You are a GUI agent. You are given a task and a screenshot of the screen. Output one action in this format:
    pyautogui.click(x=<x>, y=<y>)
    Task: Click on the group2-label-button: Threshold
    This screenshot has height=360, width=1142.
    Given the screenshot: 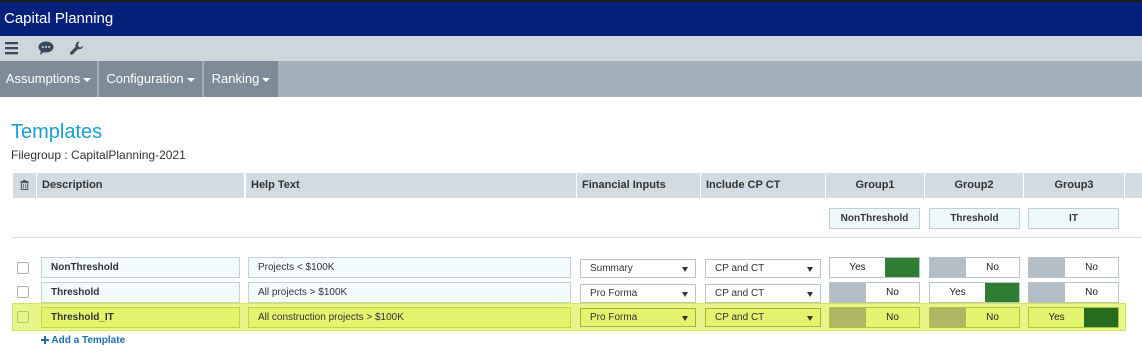 What is the action you would take?
    pyautogui.click(x=974, y=218)
    